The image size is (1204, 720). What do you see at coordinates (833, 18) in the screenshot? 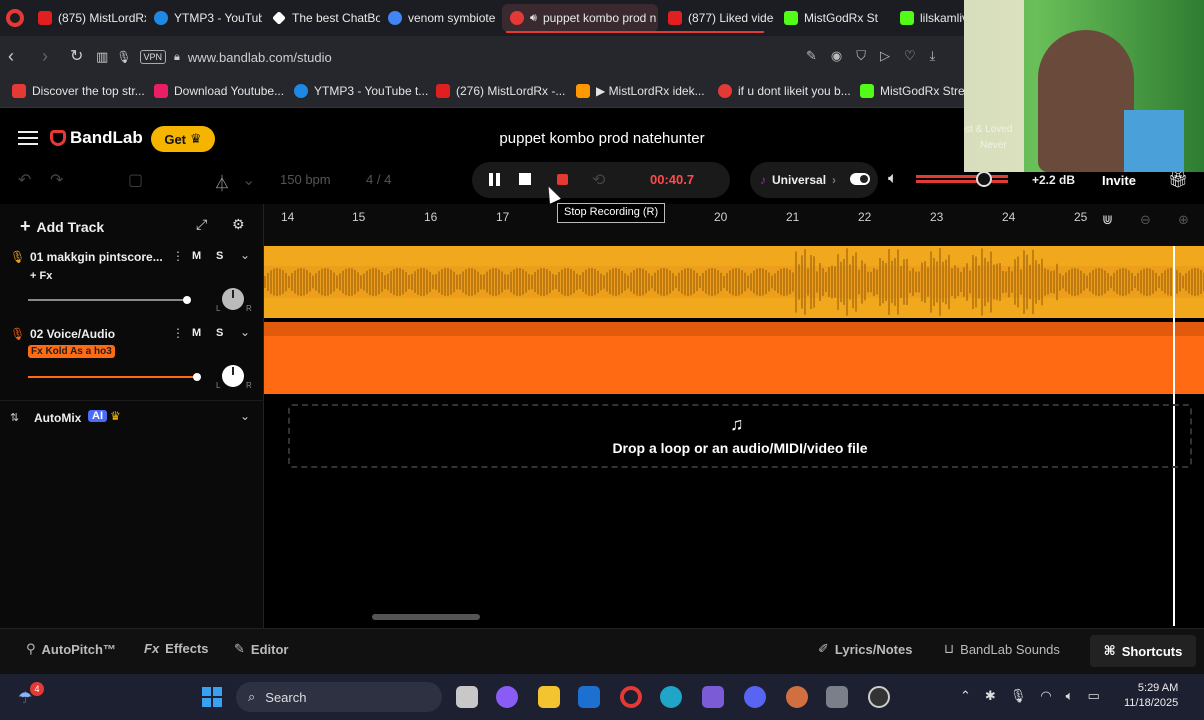
I see `tab-7: MistGodRx St` at bounding box center [833, 18].